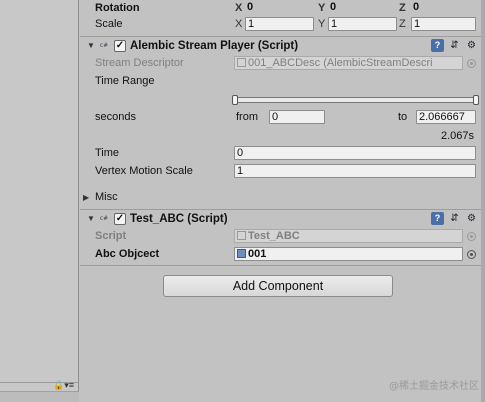  What do you see at coordinates (446, 117) in the screenshot?
I see `to-field: 2.066667` at bounding box center [446, 117].